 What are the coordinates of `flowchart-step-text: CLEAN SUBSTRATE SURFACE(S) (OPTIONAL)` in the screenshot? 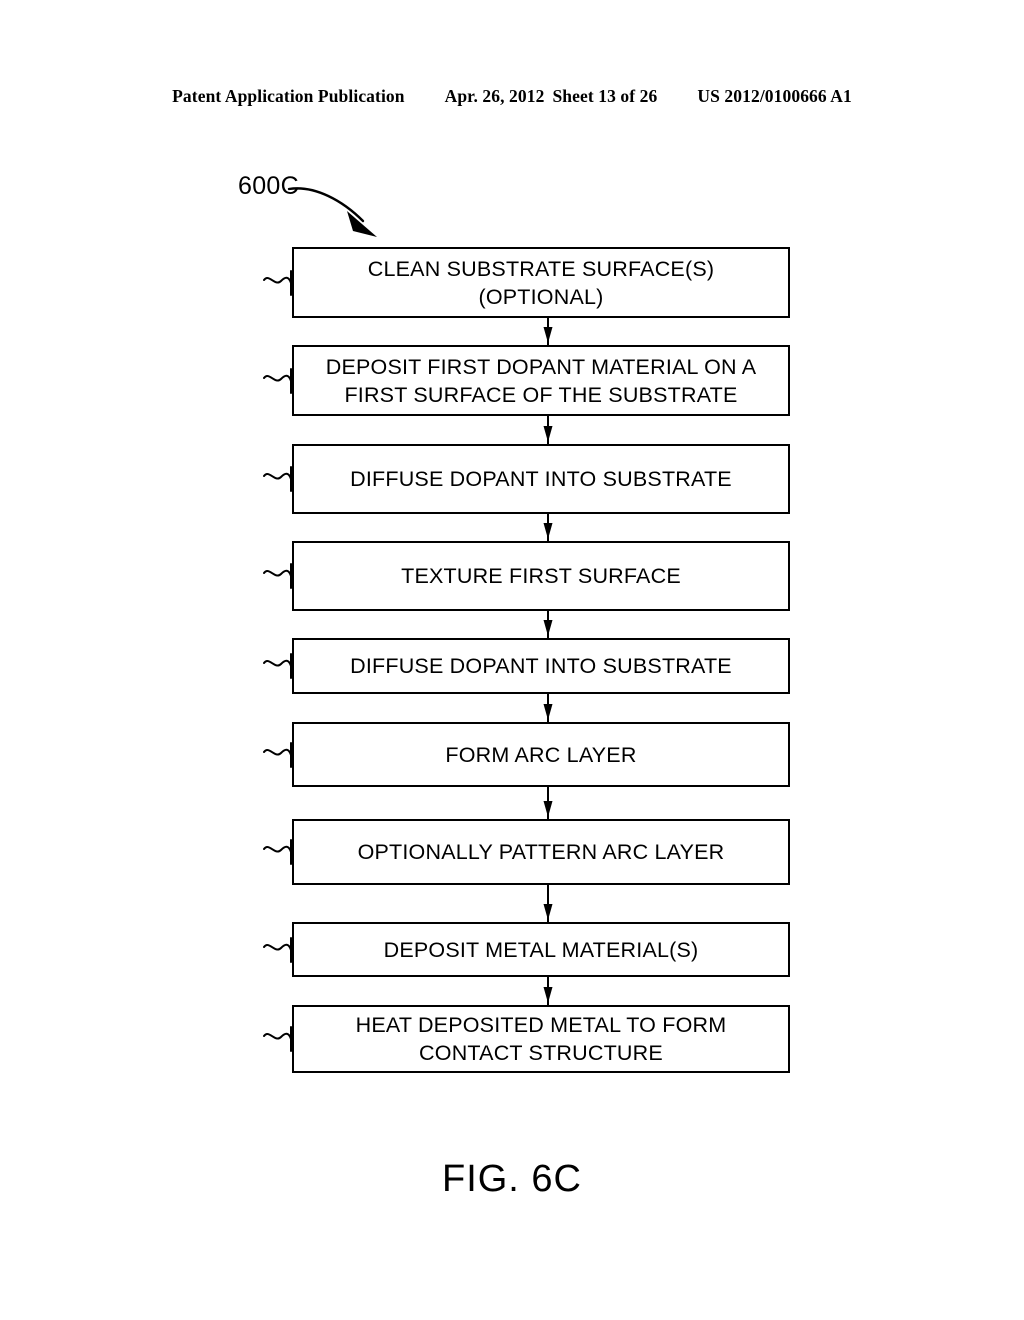 It's located at (541, 282).